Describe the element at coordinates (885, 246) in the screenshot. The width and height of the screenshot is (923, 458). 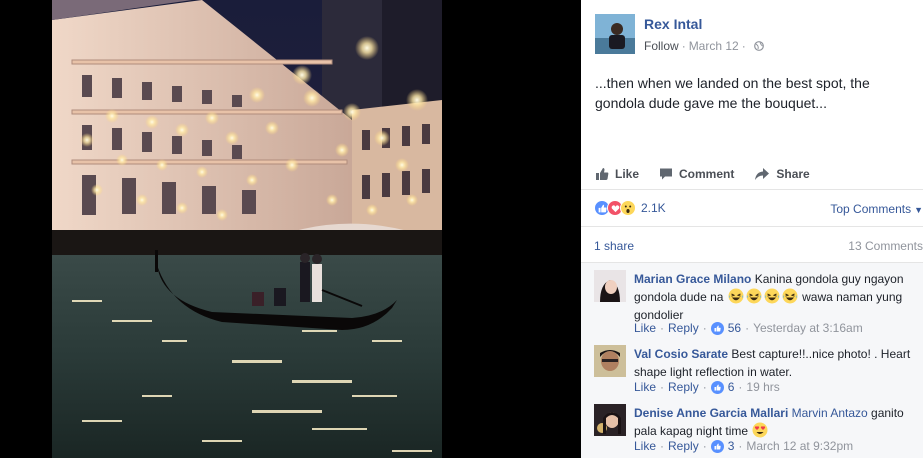
I see `comment-count: 13 Comments` at that location.